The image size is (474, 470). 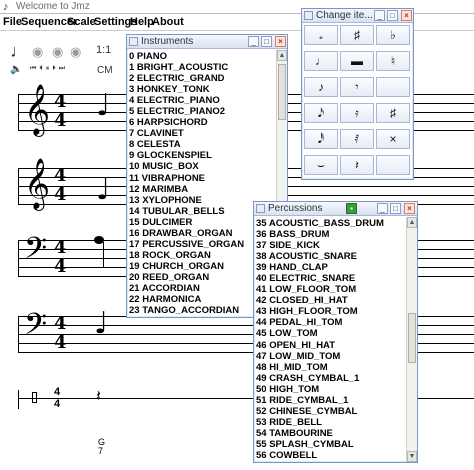 What do you see at coordinates (203, 56) in the screenshot?
I see `list-item: 0 PIANO` at bounding box center [203, 56].